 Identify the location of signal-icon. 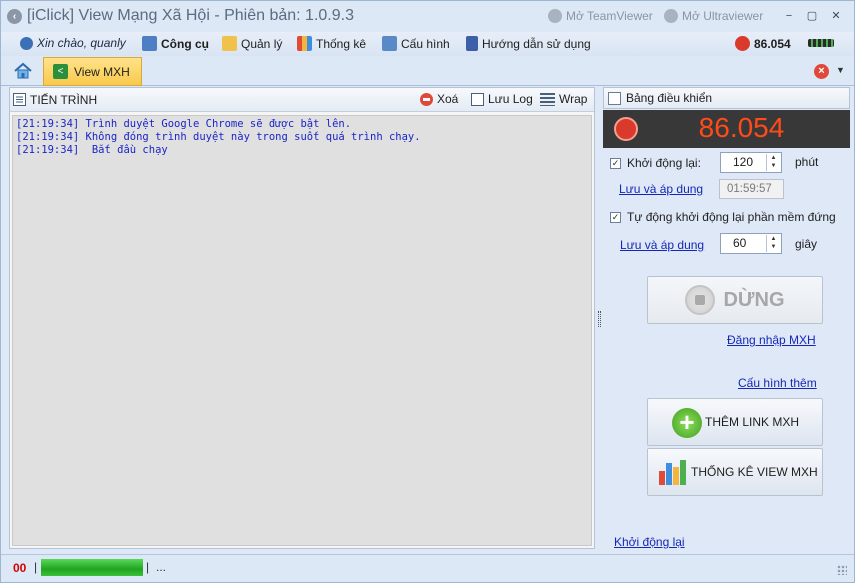
(821, 43).